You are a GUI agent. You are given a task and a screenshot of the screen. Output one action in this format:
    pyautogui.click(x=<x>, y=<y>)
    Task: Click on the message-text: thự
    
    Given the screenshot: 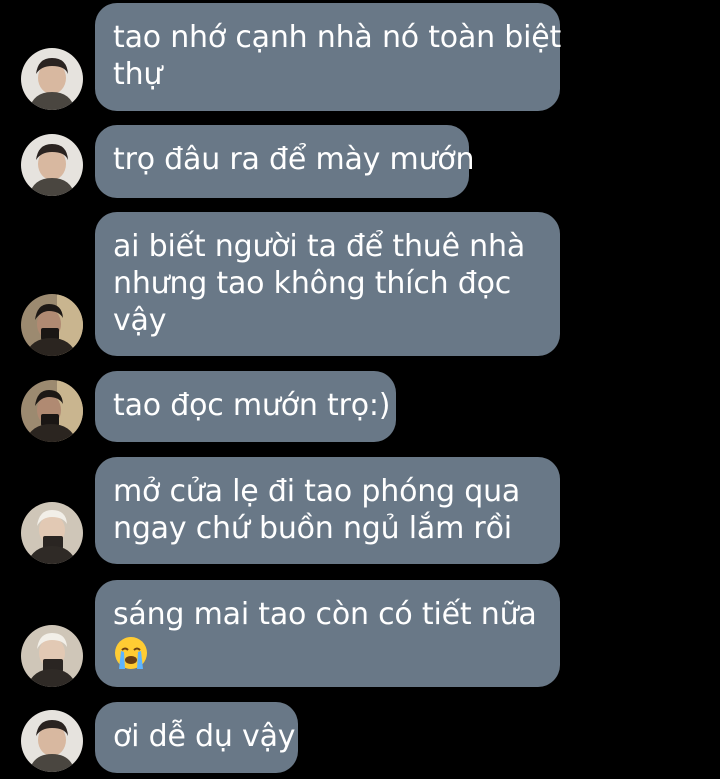 What is the action you would take?
    pyautogui.click(x=138, y=74)
    